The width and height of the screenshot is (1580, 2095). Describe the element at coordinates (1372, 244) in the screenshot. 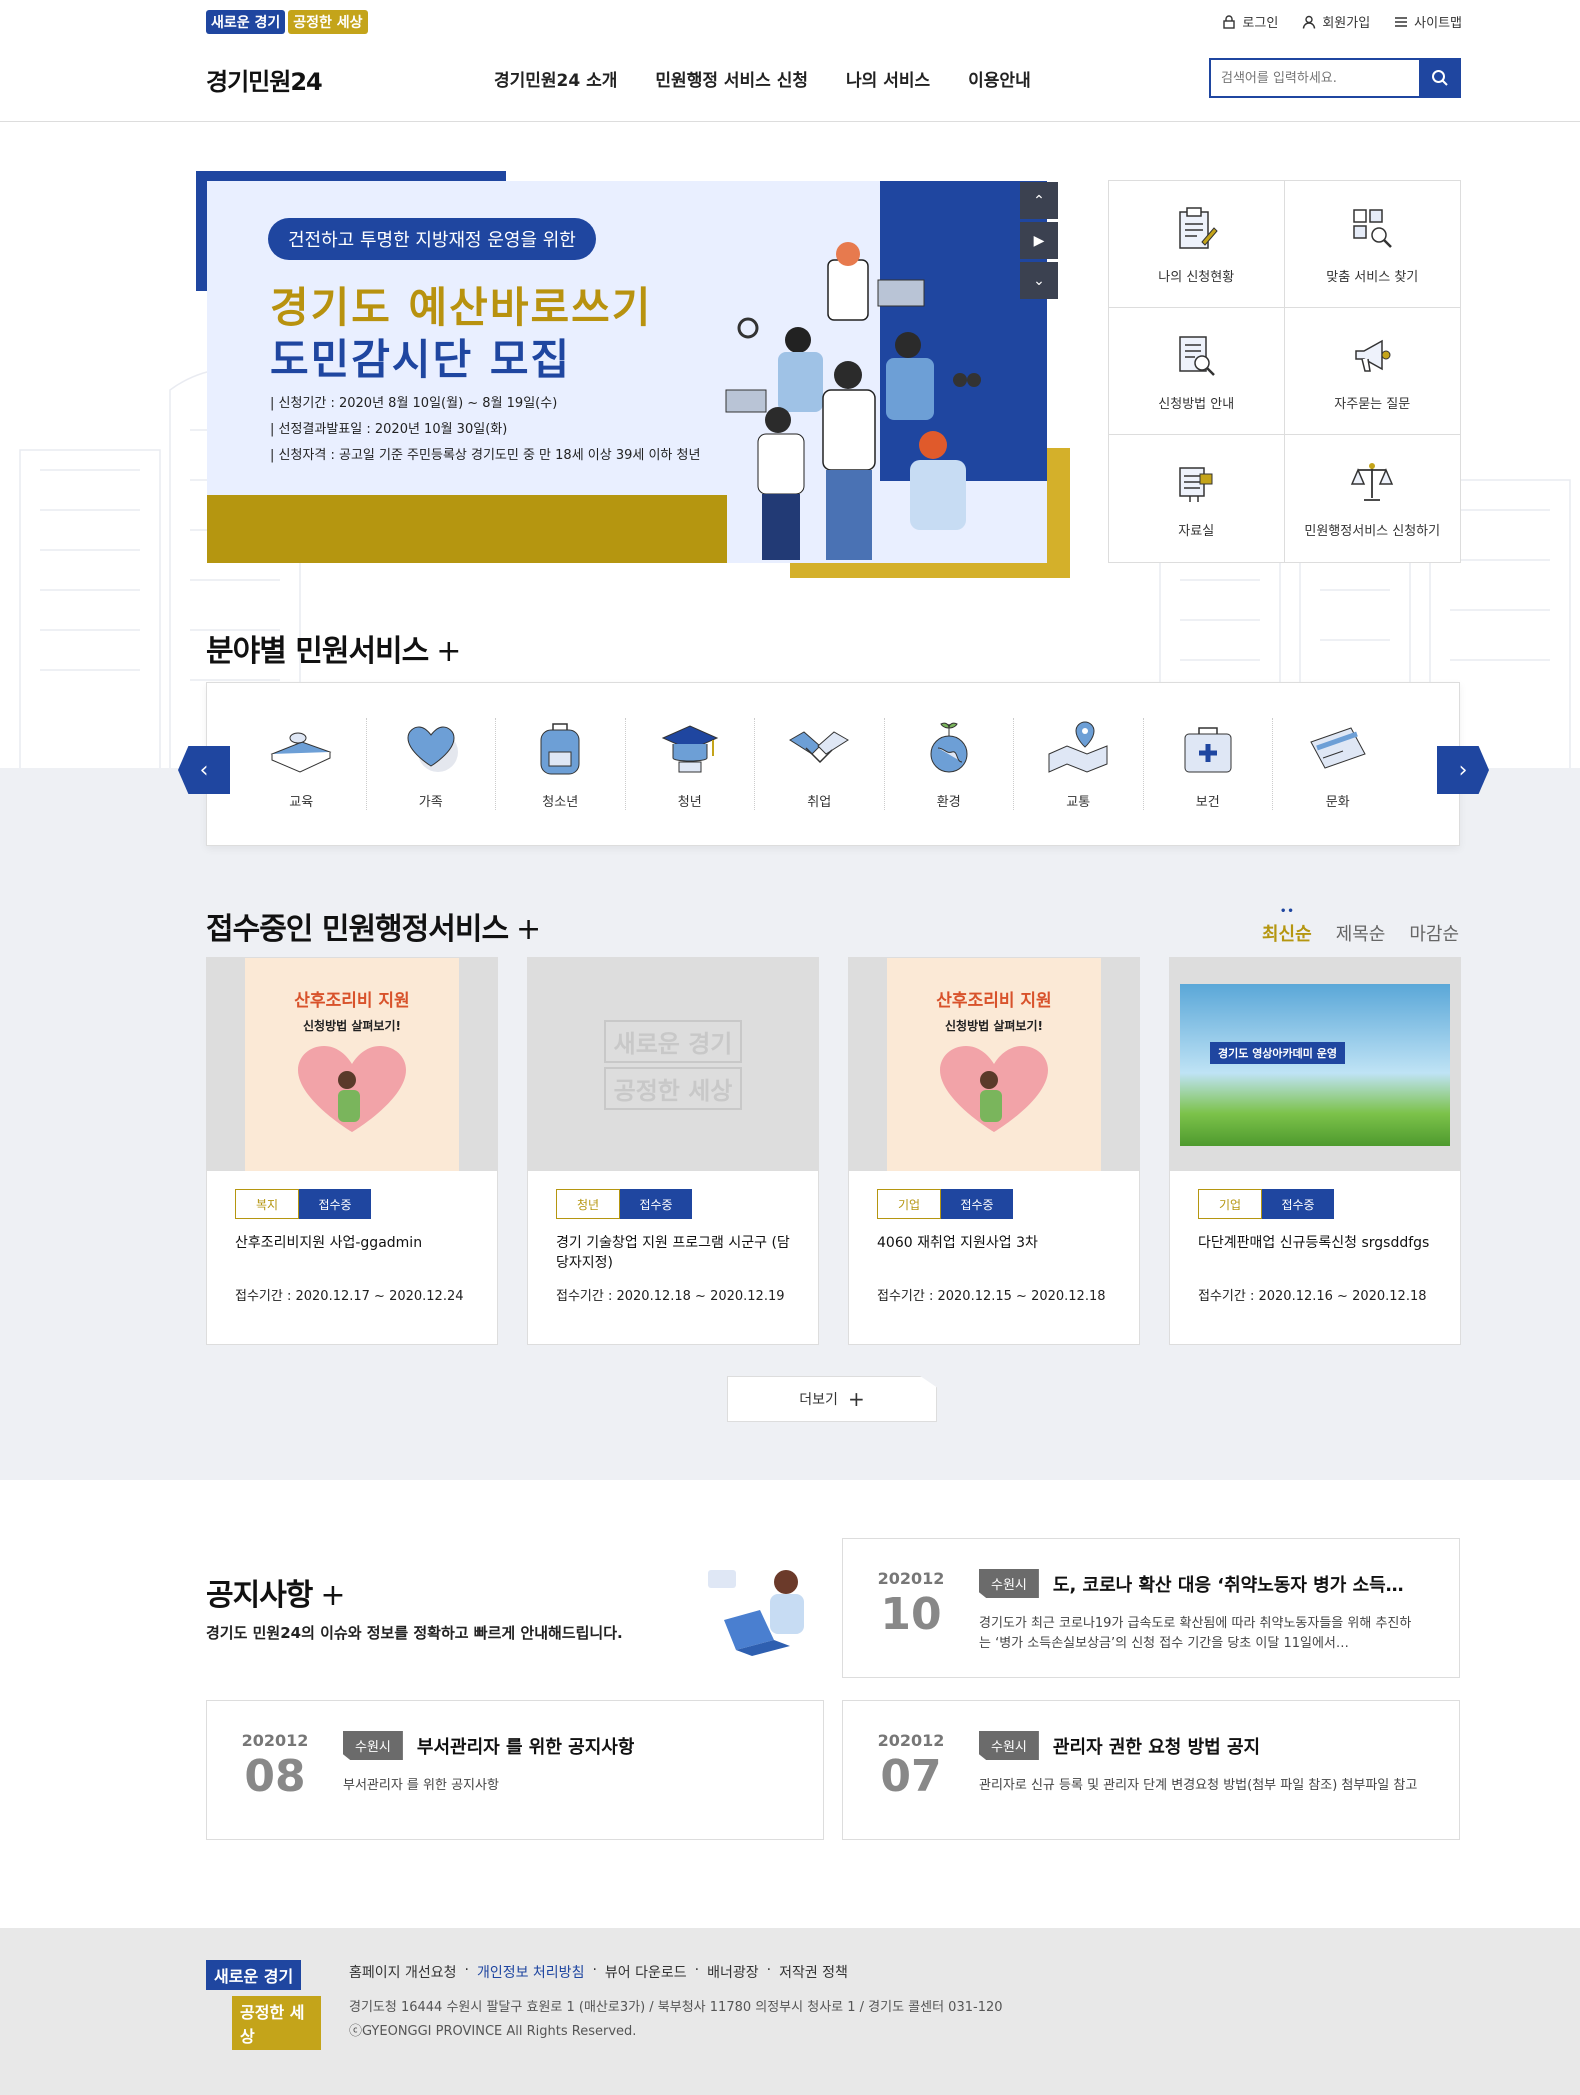

I see `quick-find-service: 맞춤 서비스 찾기` at that location.